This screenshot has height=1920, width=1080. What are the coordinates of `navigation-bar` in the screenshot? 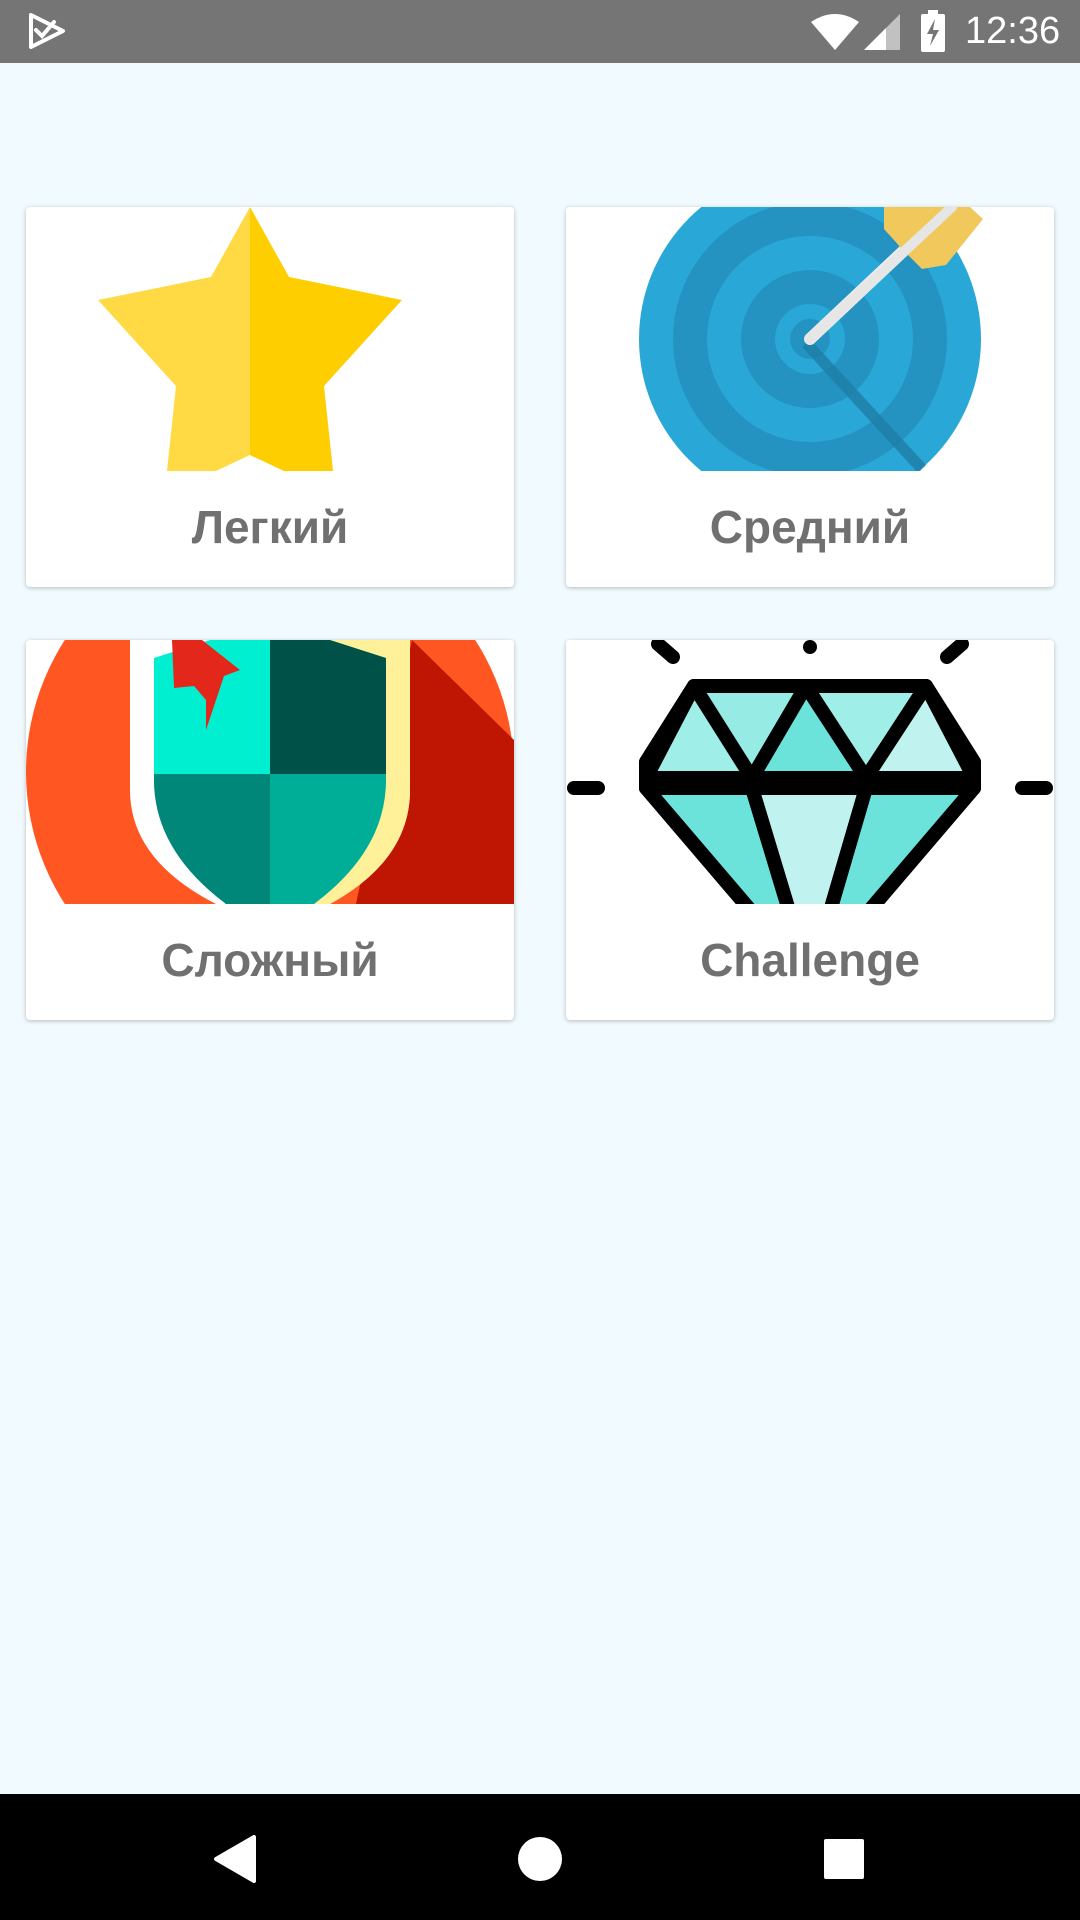 It's located at (540, 1857).